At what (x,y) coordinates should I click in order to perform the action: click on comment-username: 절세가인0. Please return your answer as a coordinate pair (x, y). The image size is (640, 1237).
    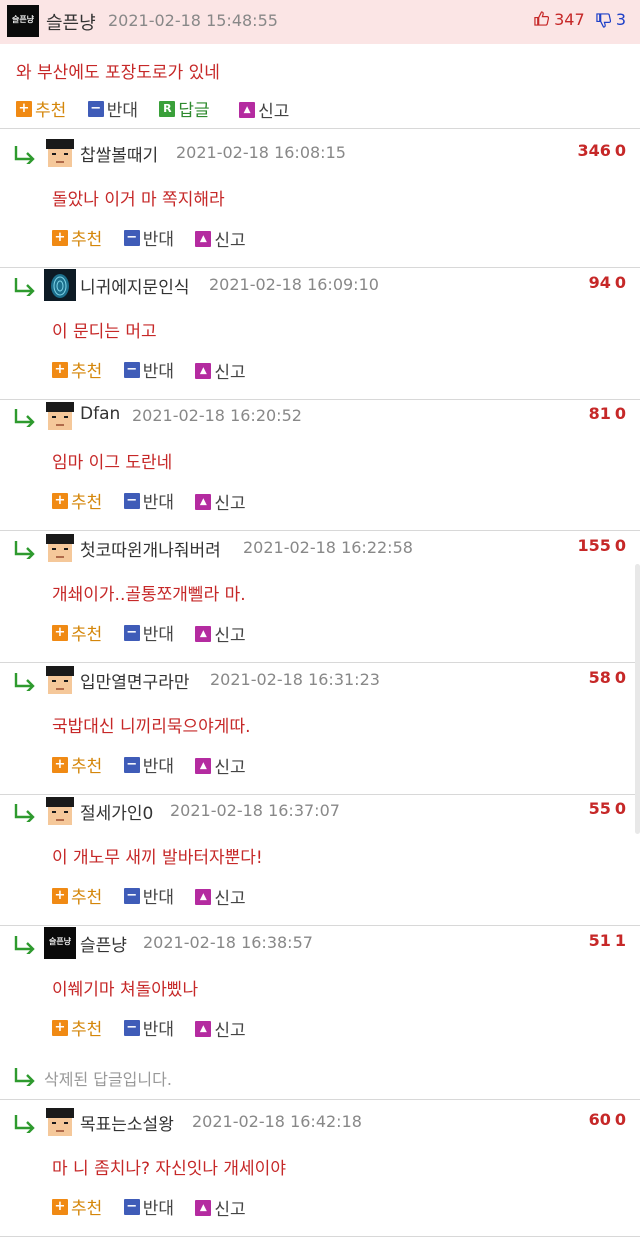
    Looking at the image, I should click on (116, 811).